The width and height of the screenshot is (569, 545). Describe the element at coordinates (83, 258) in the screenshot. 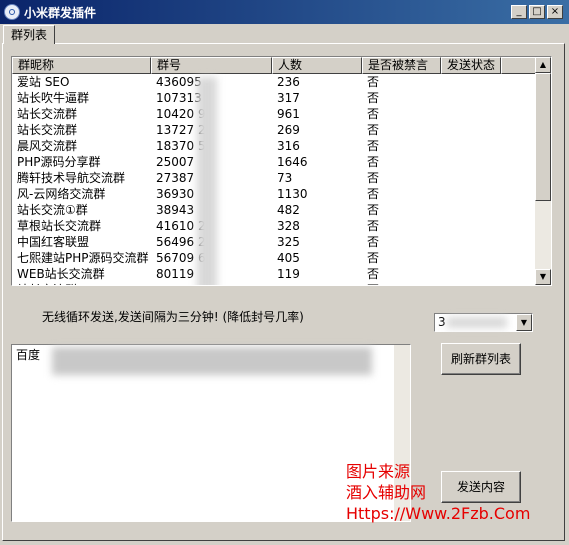

I see `cell-nickname: 七熙建站PHP源码交流群` at that location.